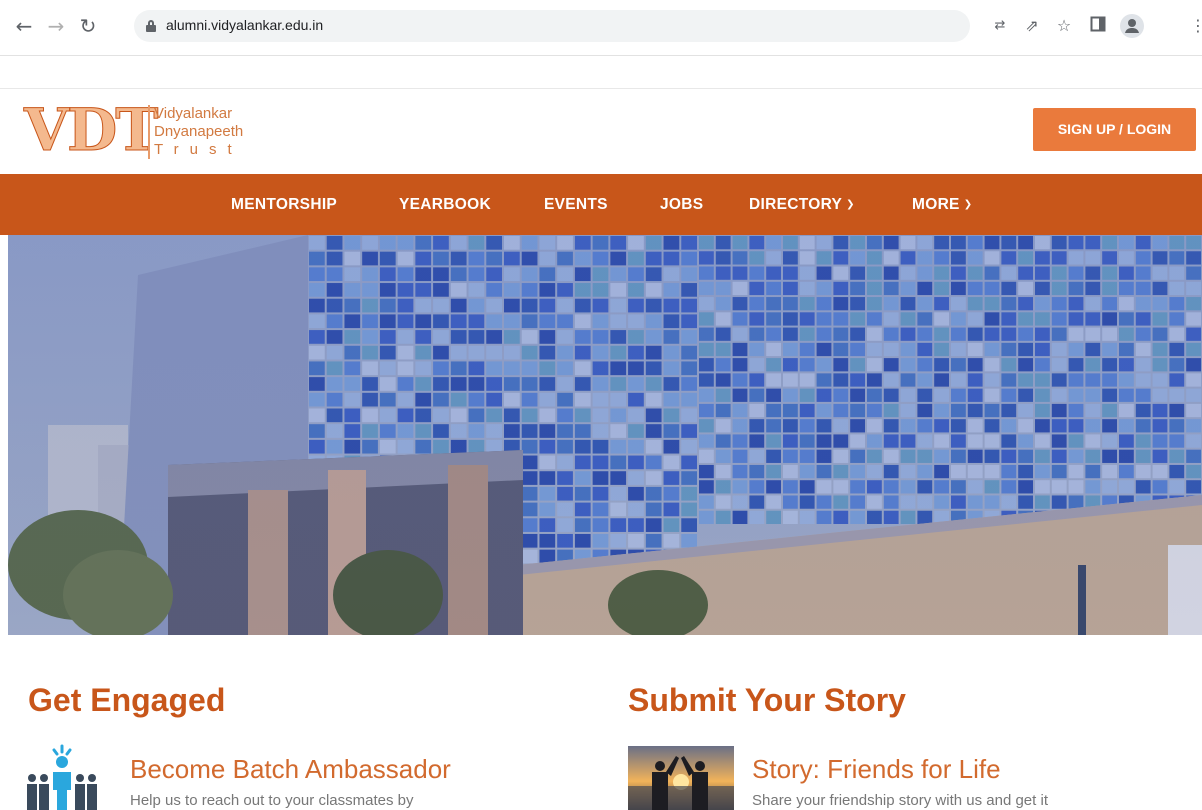  What do you see at coordinates (24, 26) in the screenshot?
I see `back-arrow-icon: ←` at bounding box center [24, 26].